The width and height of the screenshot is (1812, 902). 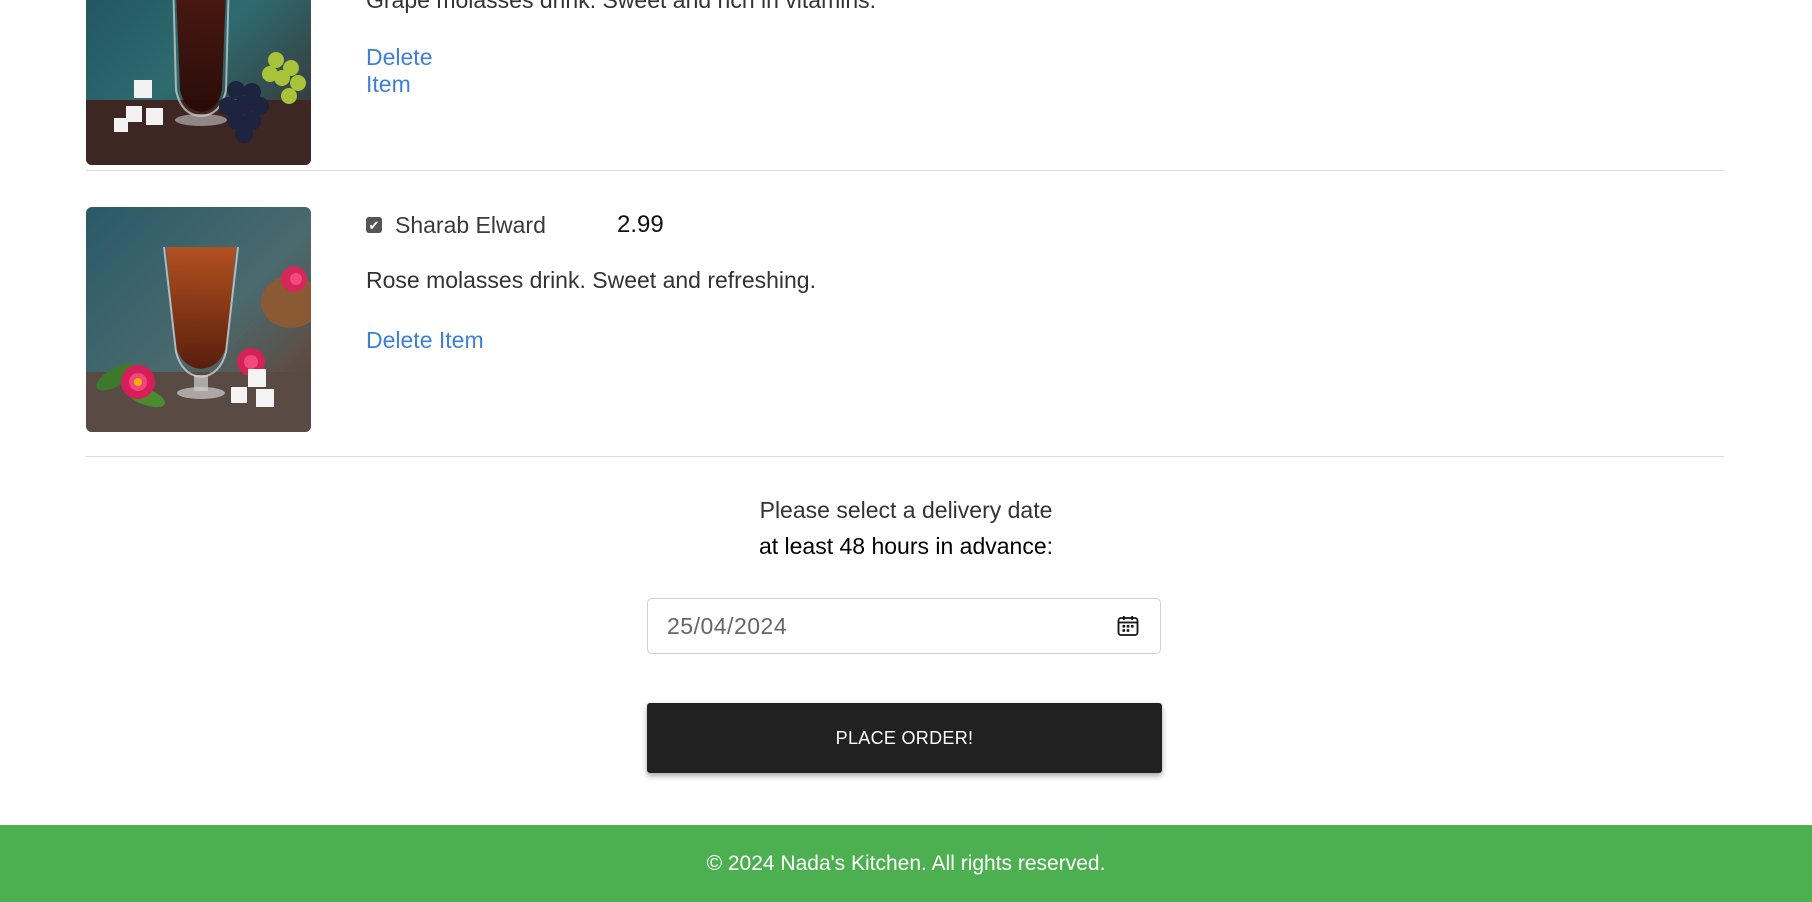 What do you see at coordinates (906, 510) in the screenshot?
I see `delivery-prompt-line1: Please select a delivery date` at bounding box center [906, 510].